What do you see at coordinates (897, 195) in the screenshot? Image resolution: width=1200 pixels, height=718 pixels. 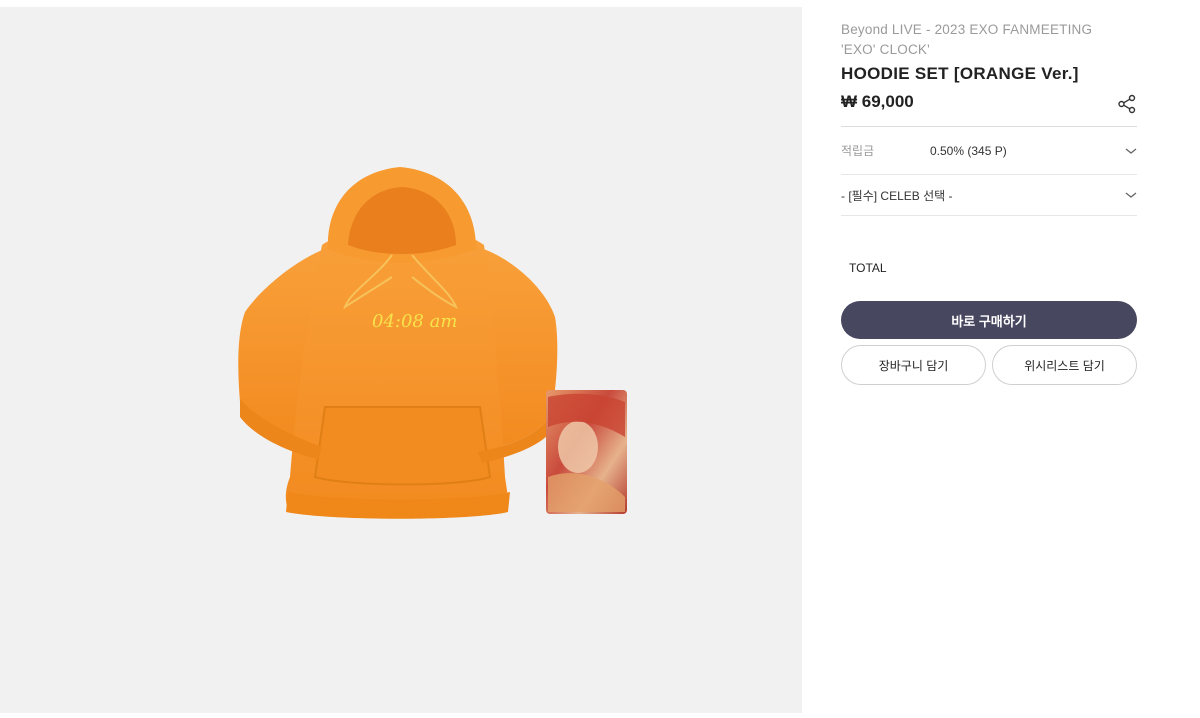 I see `celeb-select-value: - [필수] CELEB 선택 -` at bounding box center [897, 195].